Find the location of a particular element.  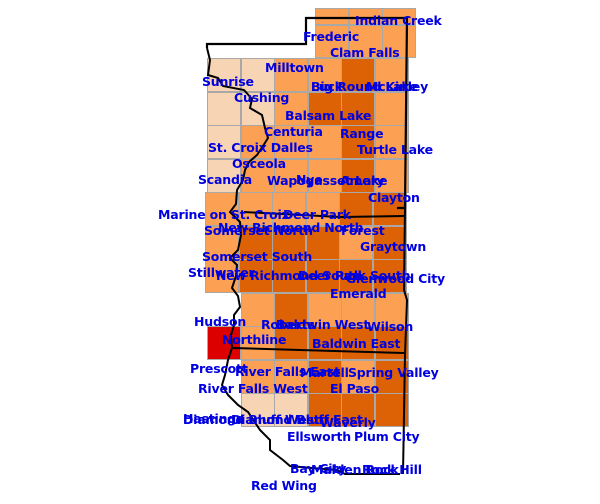

place-label: Spring Valley is located at coordinates (393, 372).